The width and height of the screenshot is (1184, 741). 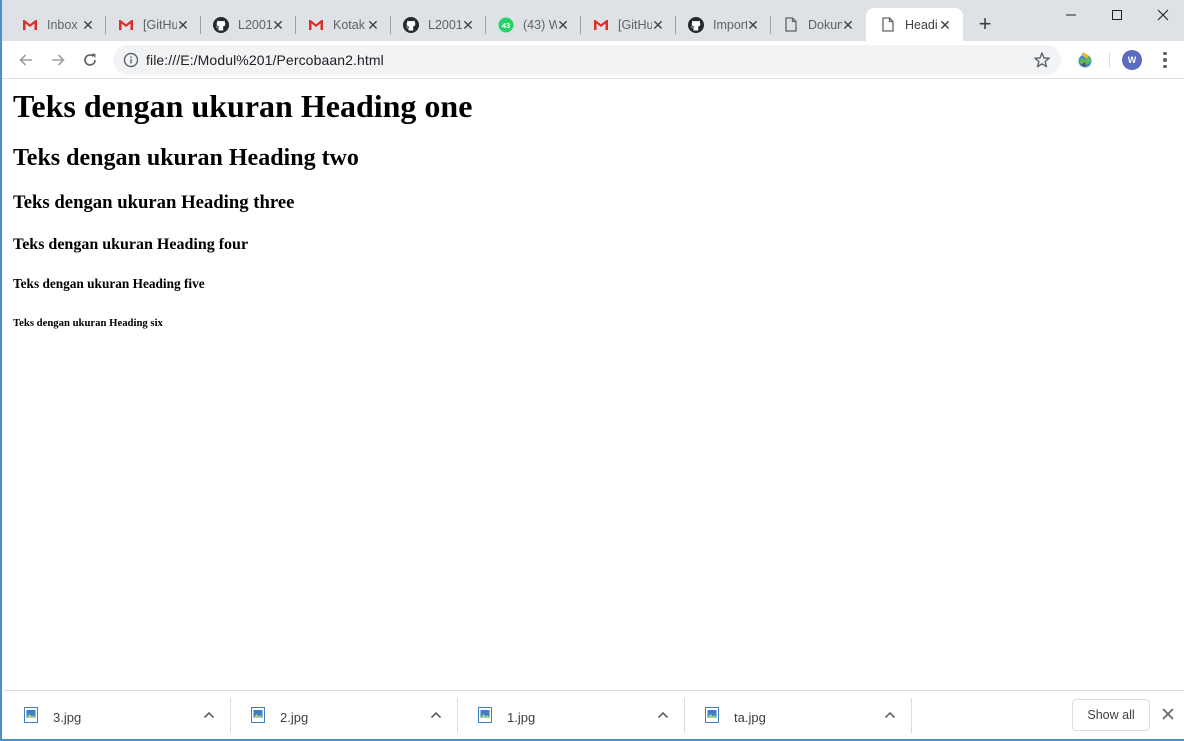 What do you see at coordinates (730, 24) in the screenshot?
I see `tab-title: Import` at bounding box center [730, 24].